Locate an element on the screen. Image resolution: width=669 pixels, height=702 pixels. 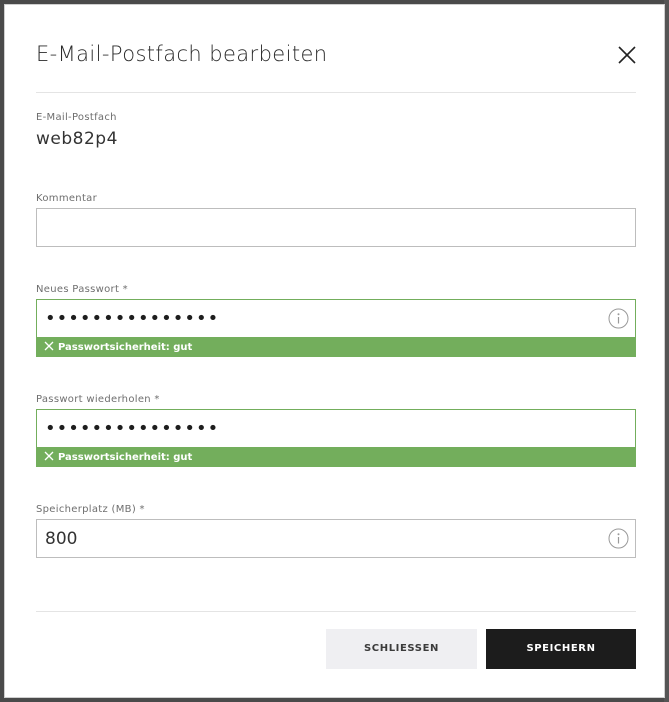
new-password-field: ••••••••••••••• is located at coordinates (336, 318).